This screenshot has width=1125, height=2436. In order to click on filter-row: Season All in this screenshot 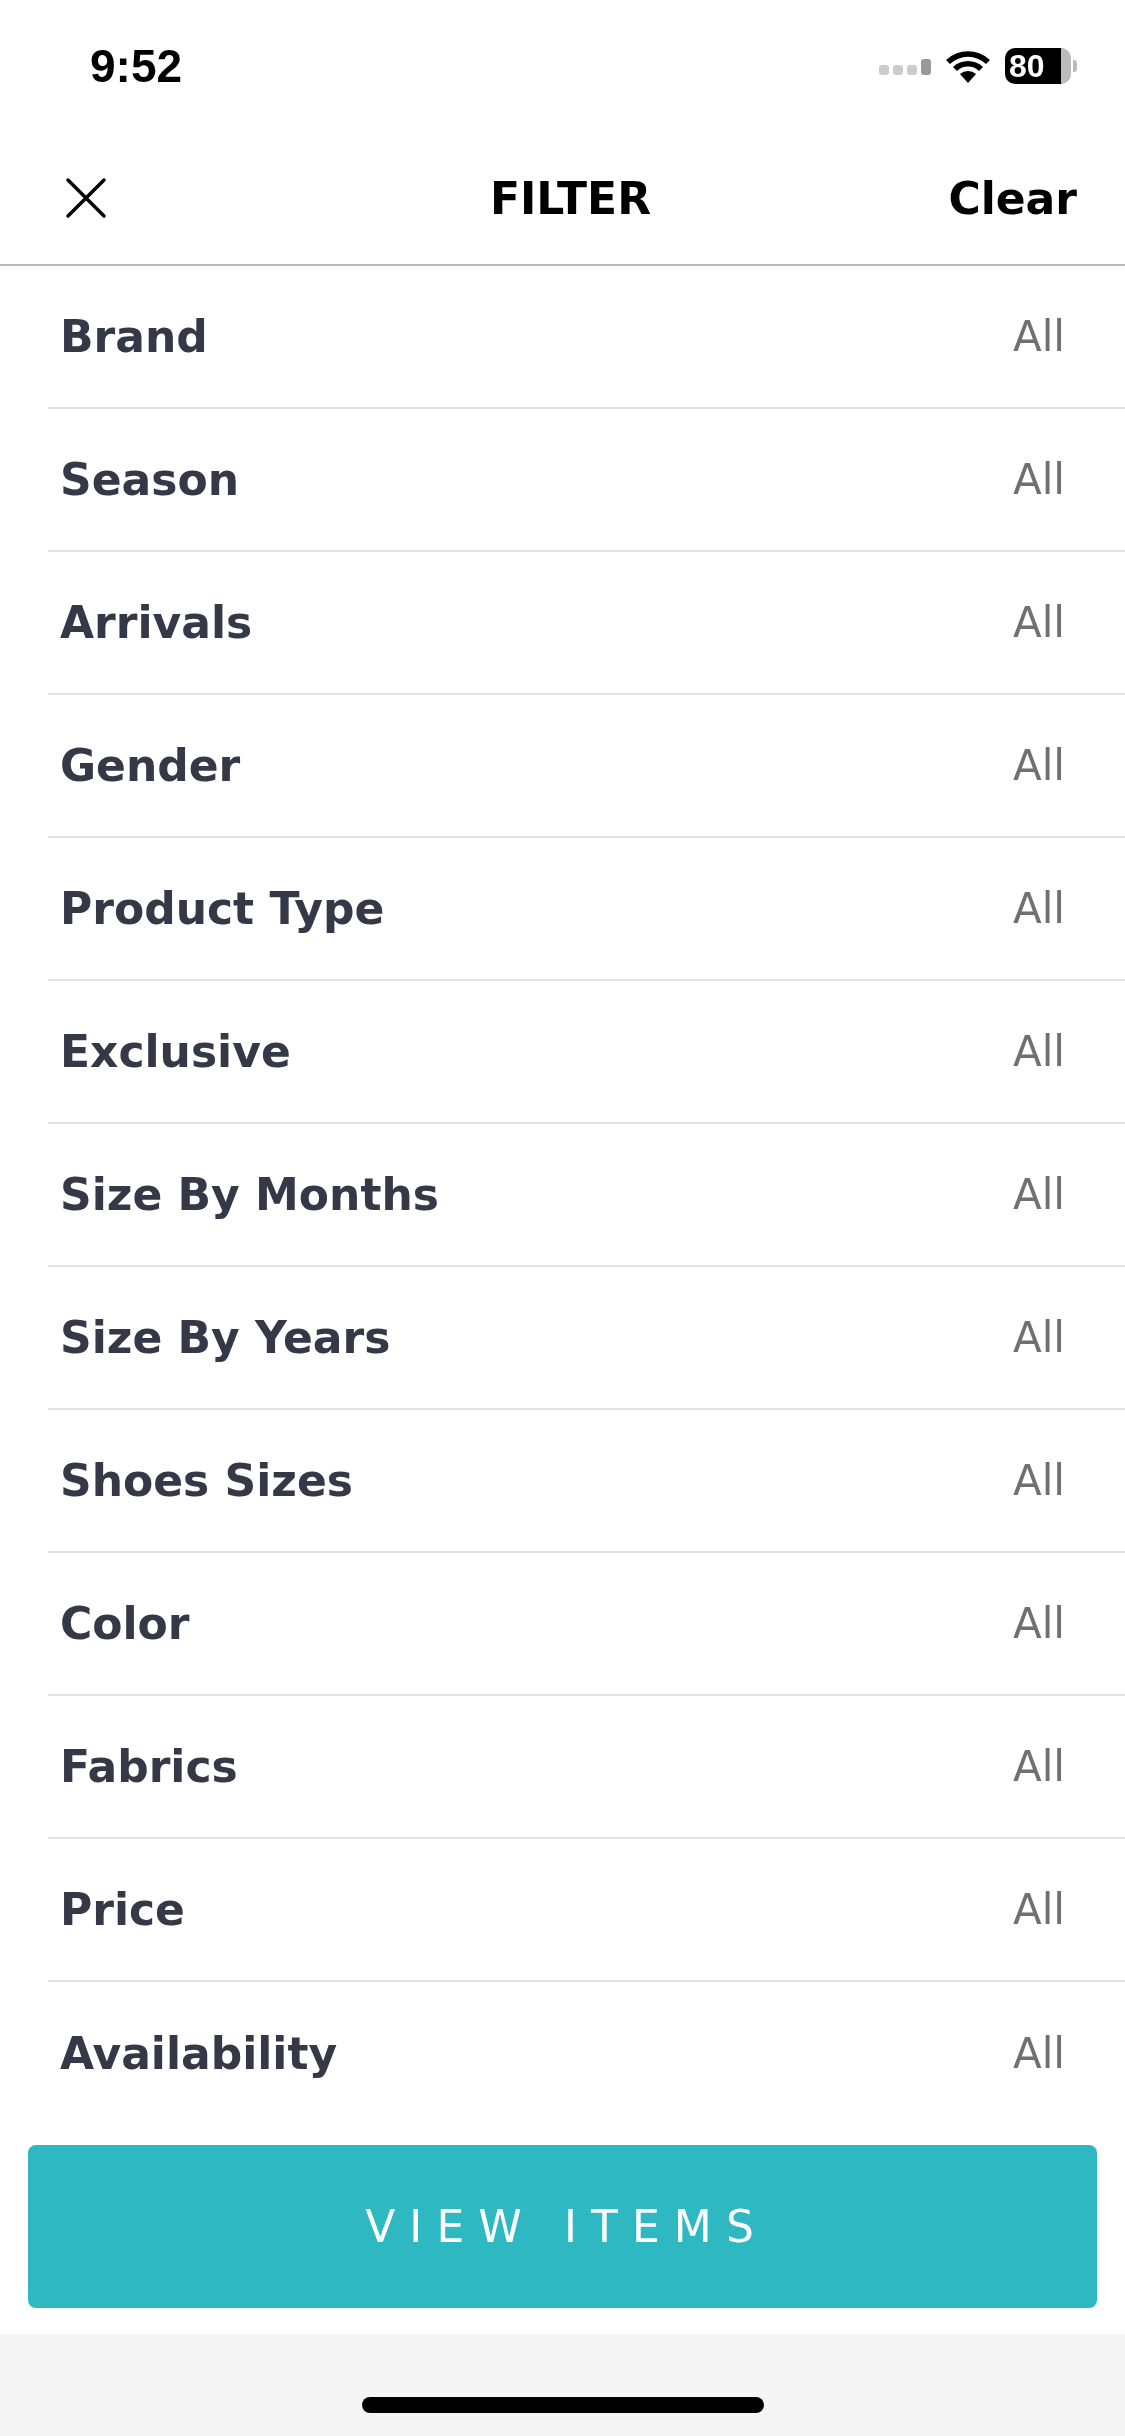, I will do `click(586, 480)`.